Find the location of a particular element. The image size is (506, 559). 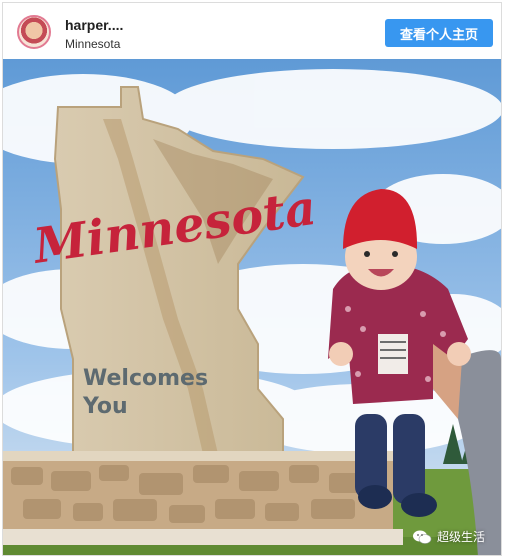

post-header: harper.... Minnesota 查看个人主页 is located at coordinates (252, 31).